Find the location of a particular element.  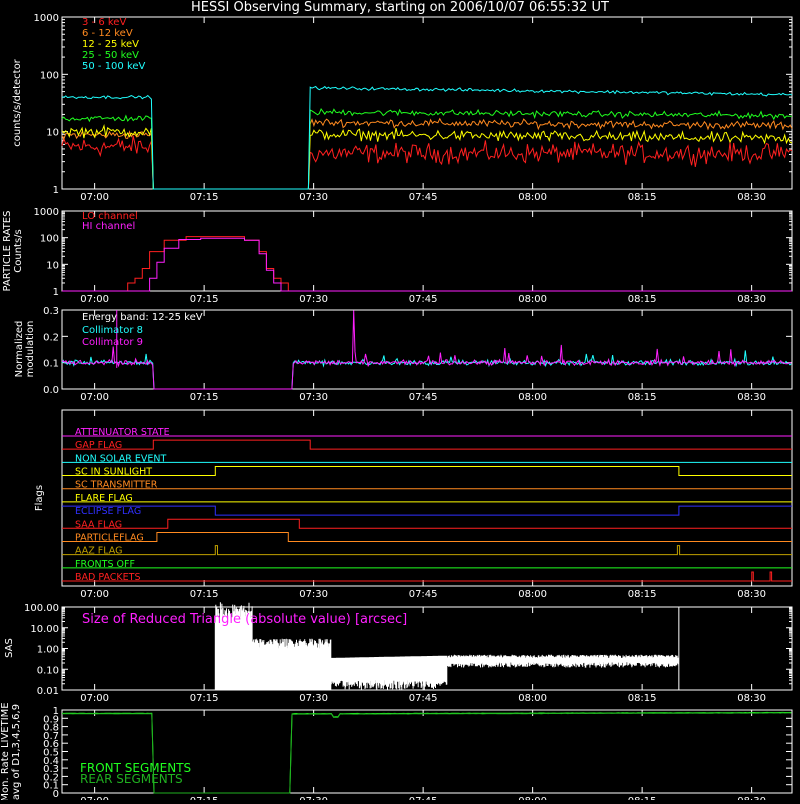

sas-ytick-label: 0.01 is located at coordinates (48, 691).